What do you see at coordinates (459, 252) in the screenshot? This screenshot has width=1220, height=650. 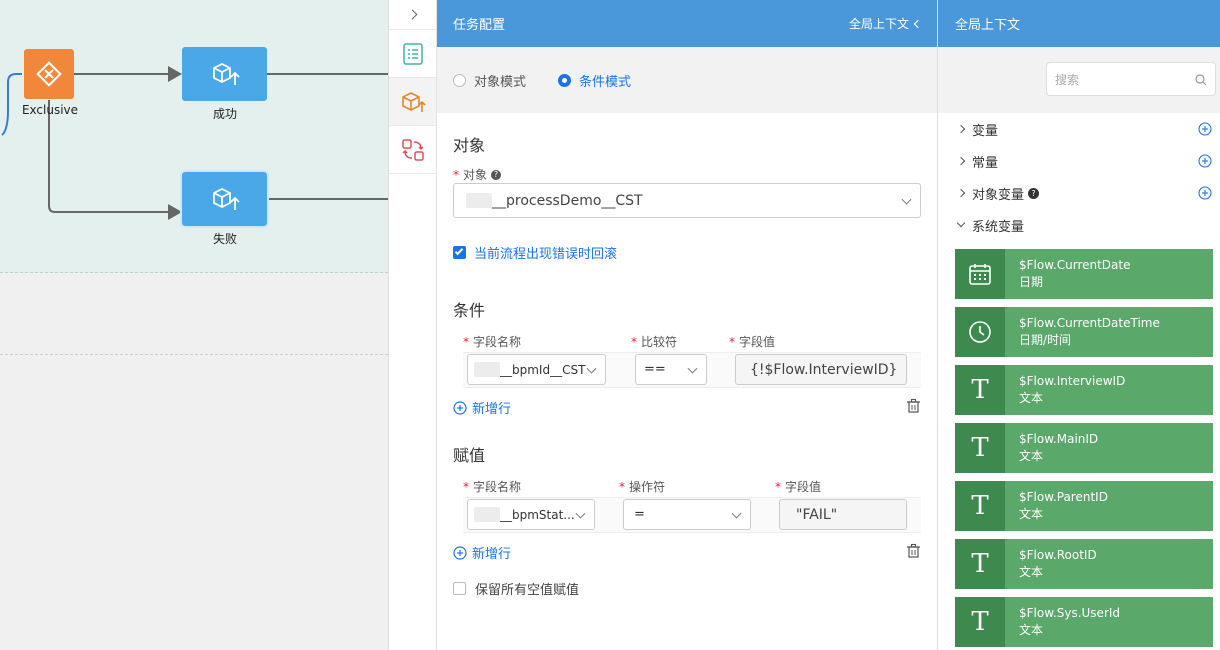 I see `checkbox-checked-icon` at bounding box center [459, 252].